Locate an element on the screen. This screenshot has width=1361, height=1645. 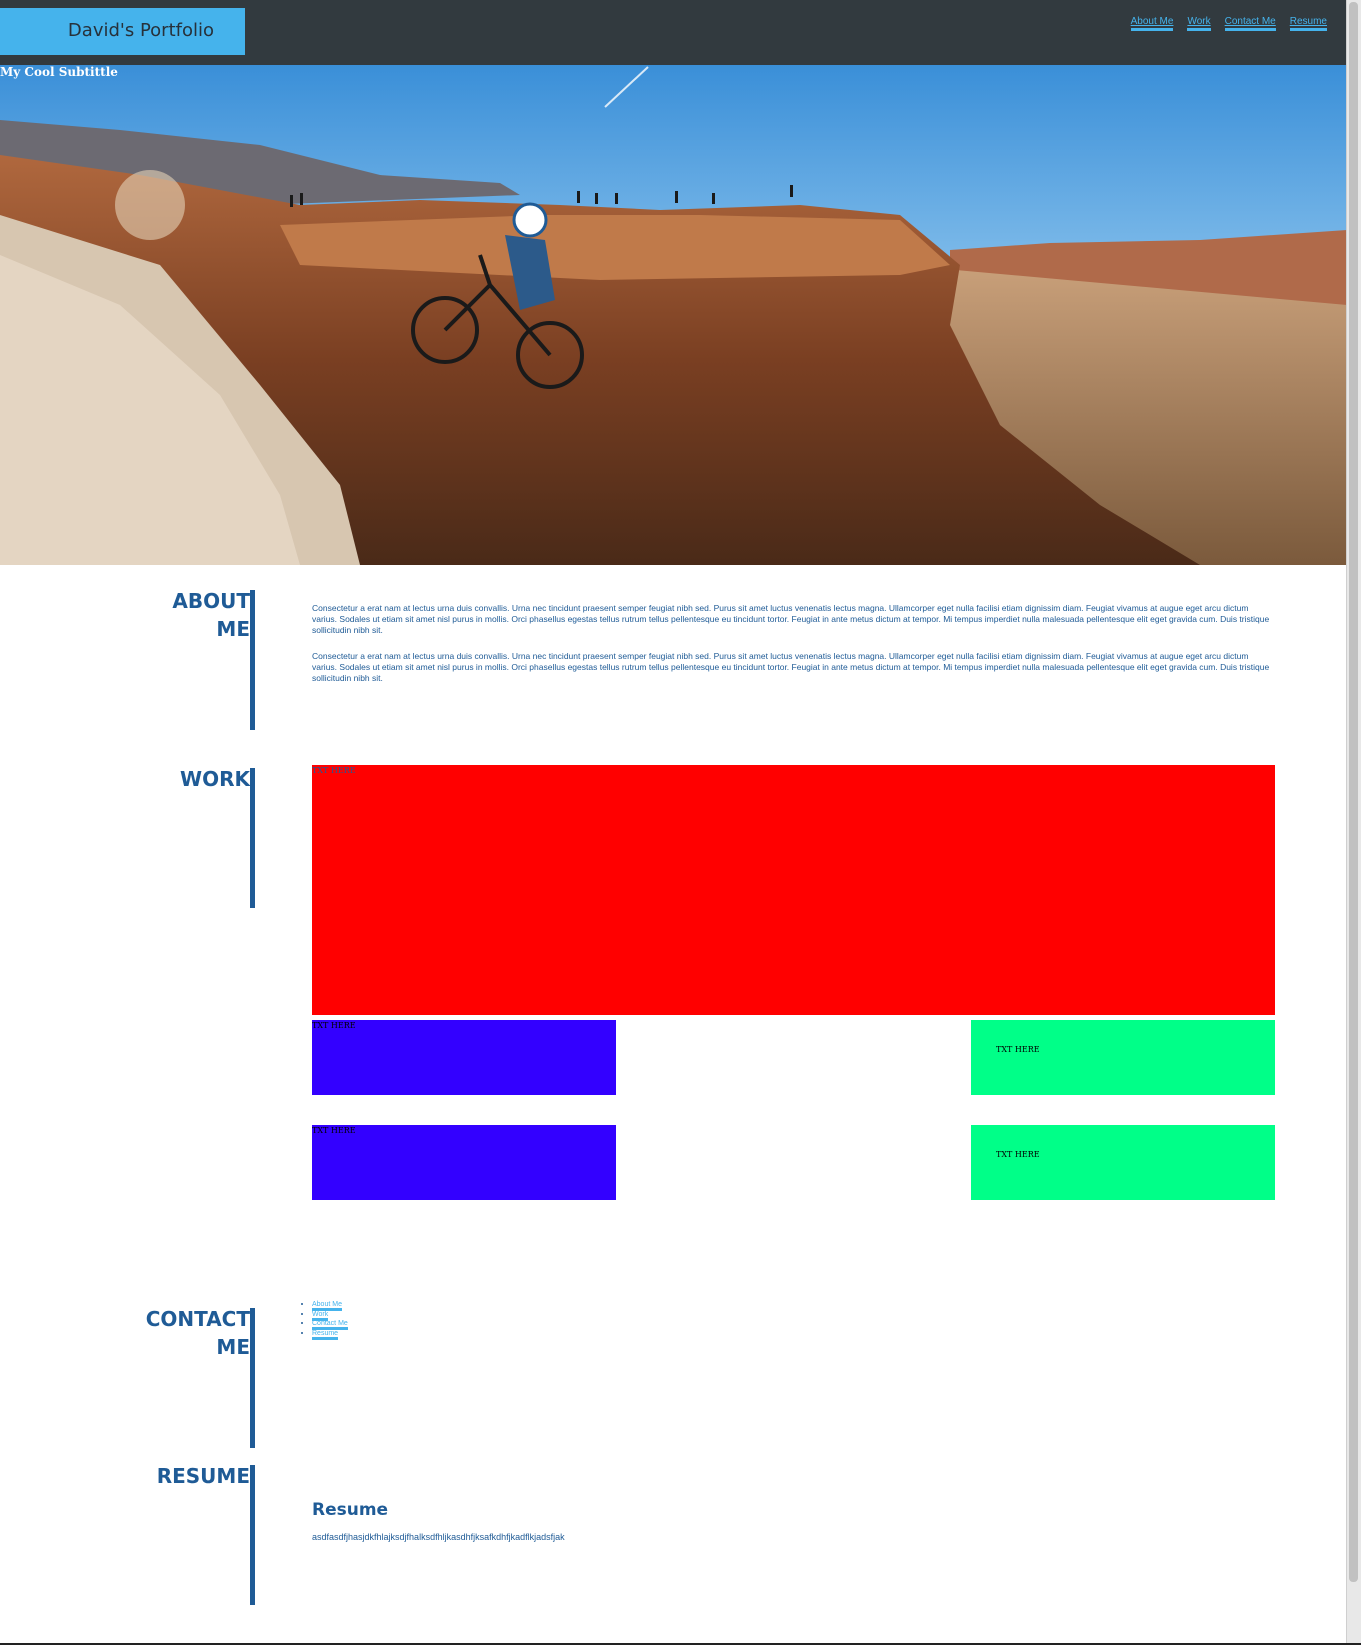
top-nav: About Me Work Contact Me Resume is located at coordinates (1228, 23).